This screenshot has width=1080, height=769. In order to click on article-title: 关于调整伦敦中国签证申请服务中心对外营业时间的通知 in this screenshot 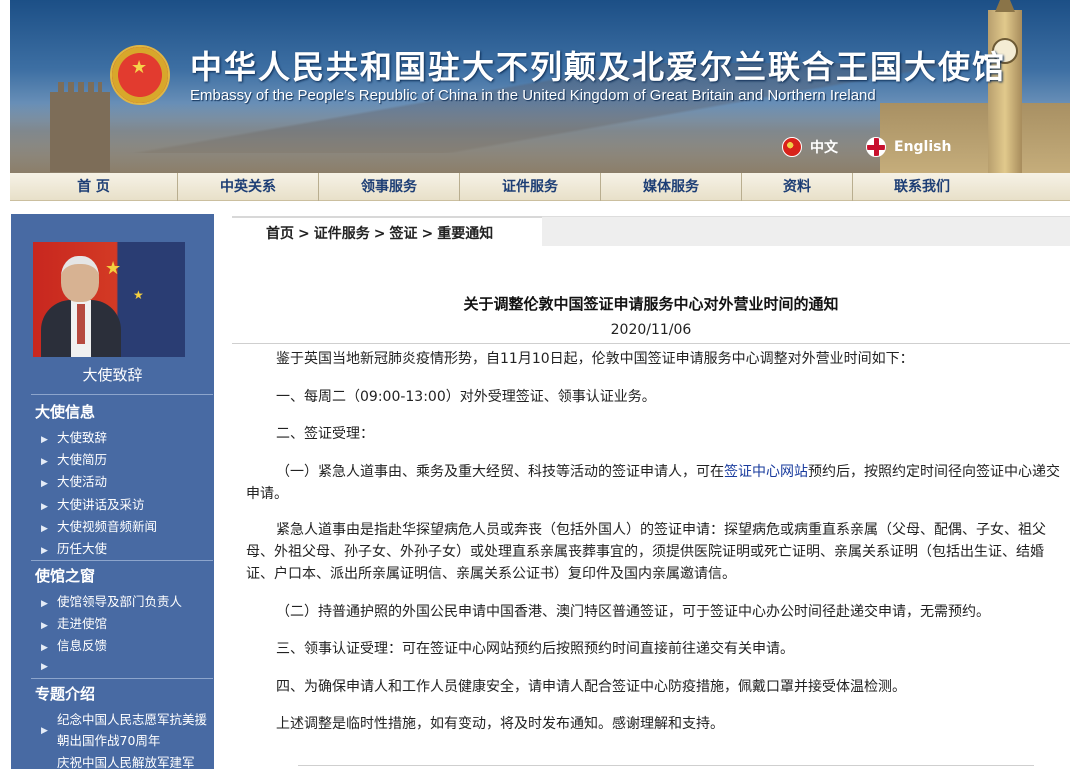, I will do `click(651, 304)`.